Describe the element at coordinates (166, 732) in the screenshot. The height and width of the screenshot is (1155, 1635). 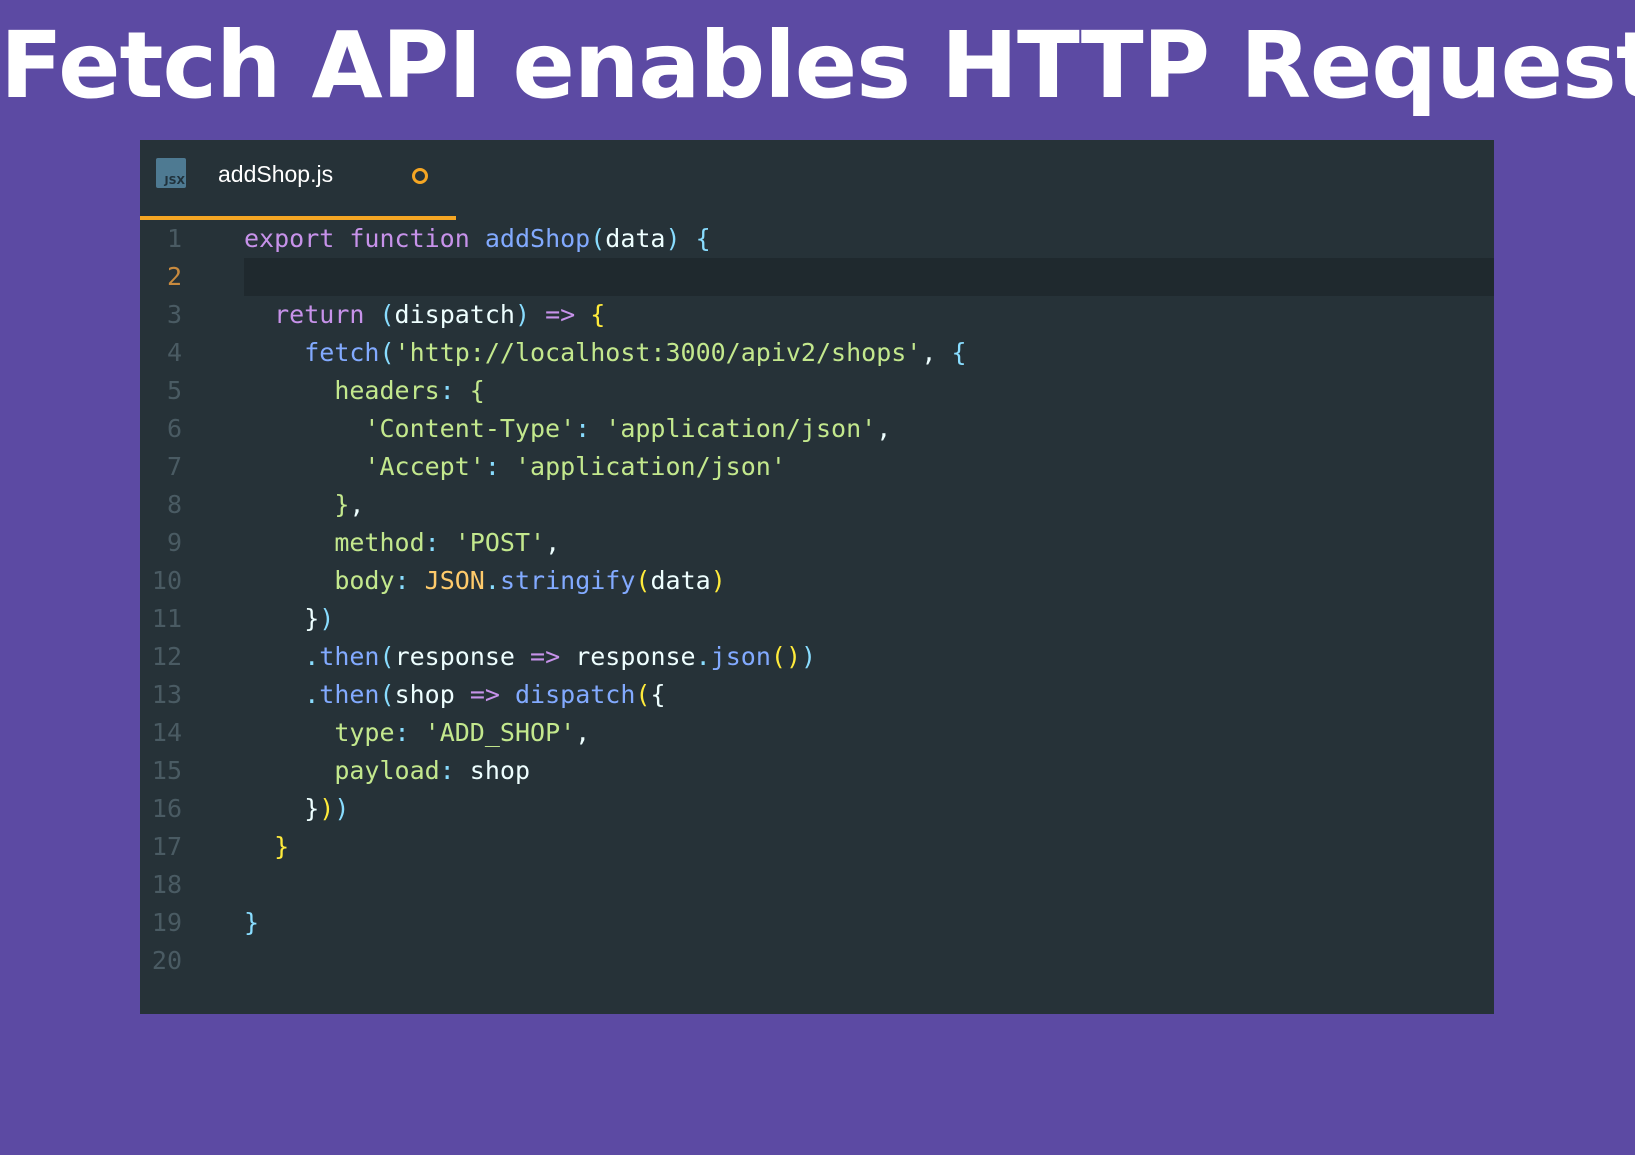
I see `line-number: 14` at that location.